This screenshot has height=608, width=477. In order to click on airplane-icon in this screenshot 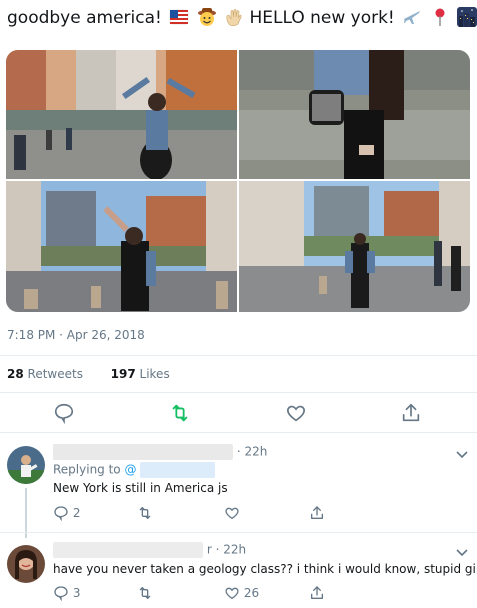, I will do `click(412, 17)`.